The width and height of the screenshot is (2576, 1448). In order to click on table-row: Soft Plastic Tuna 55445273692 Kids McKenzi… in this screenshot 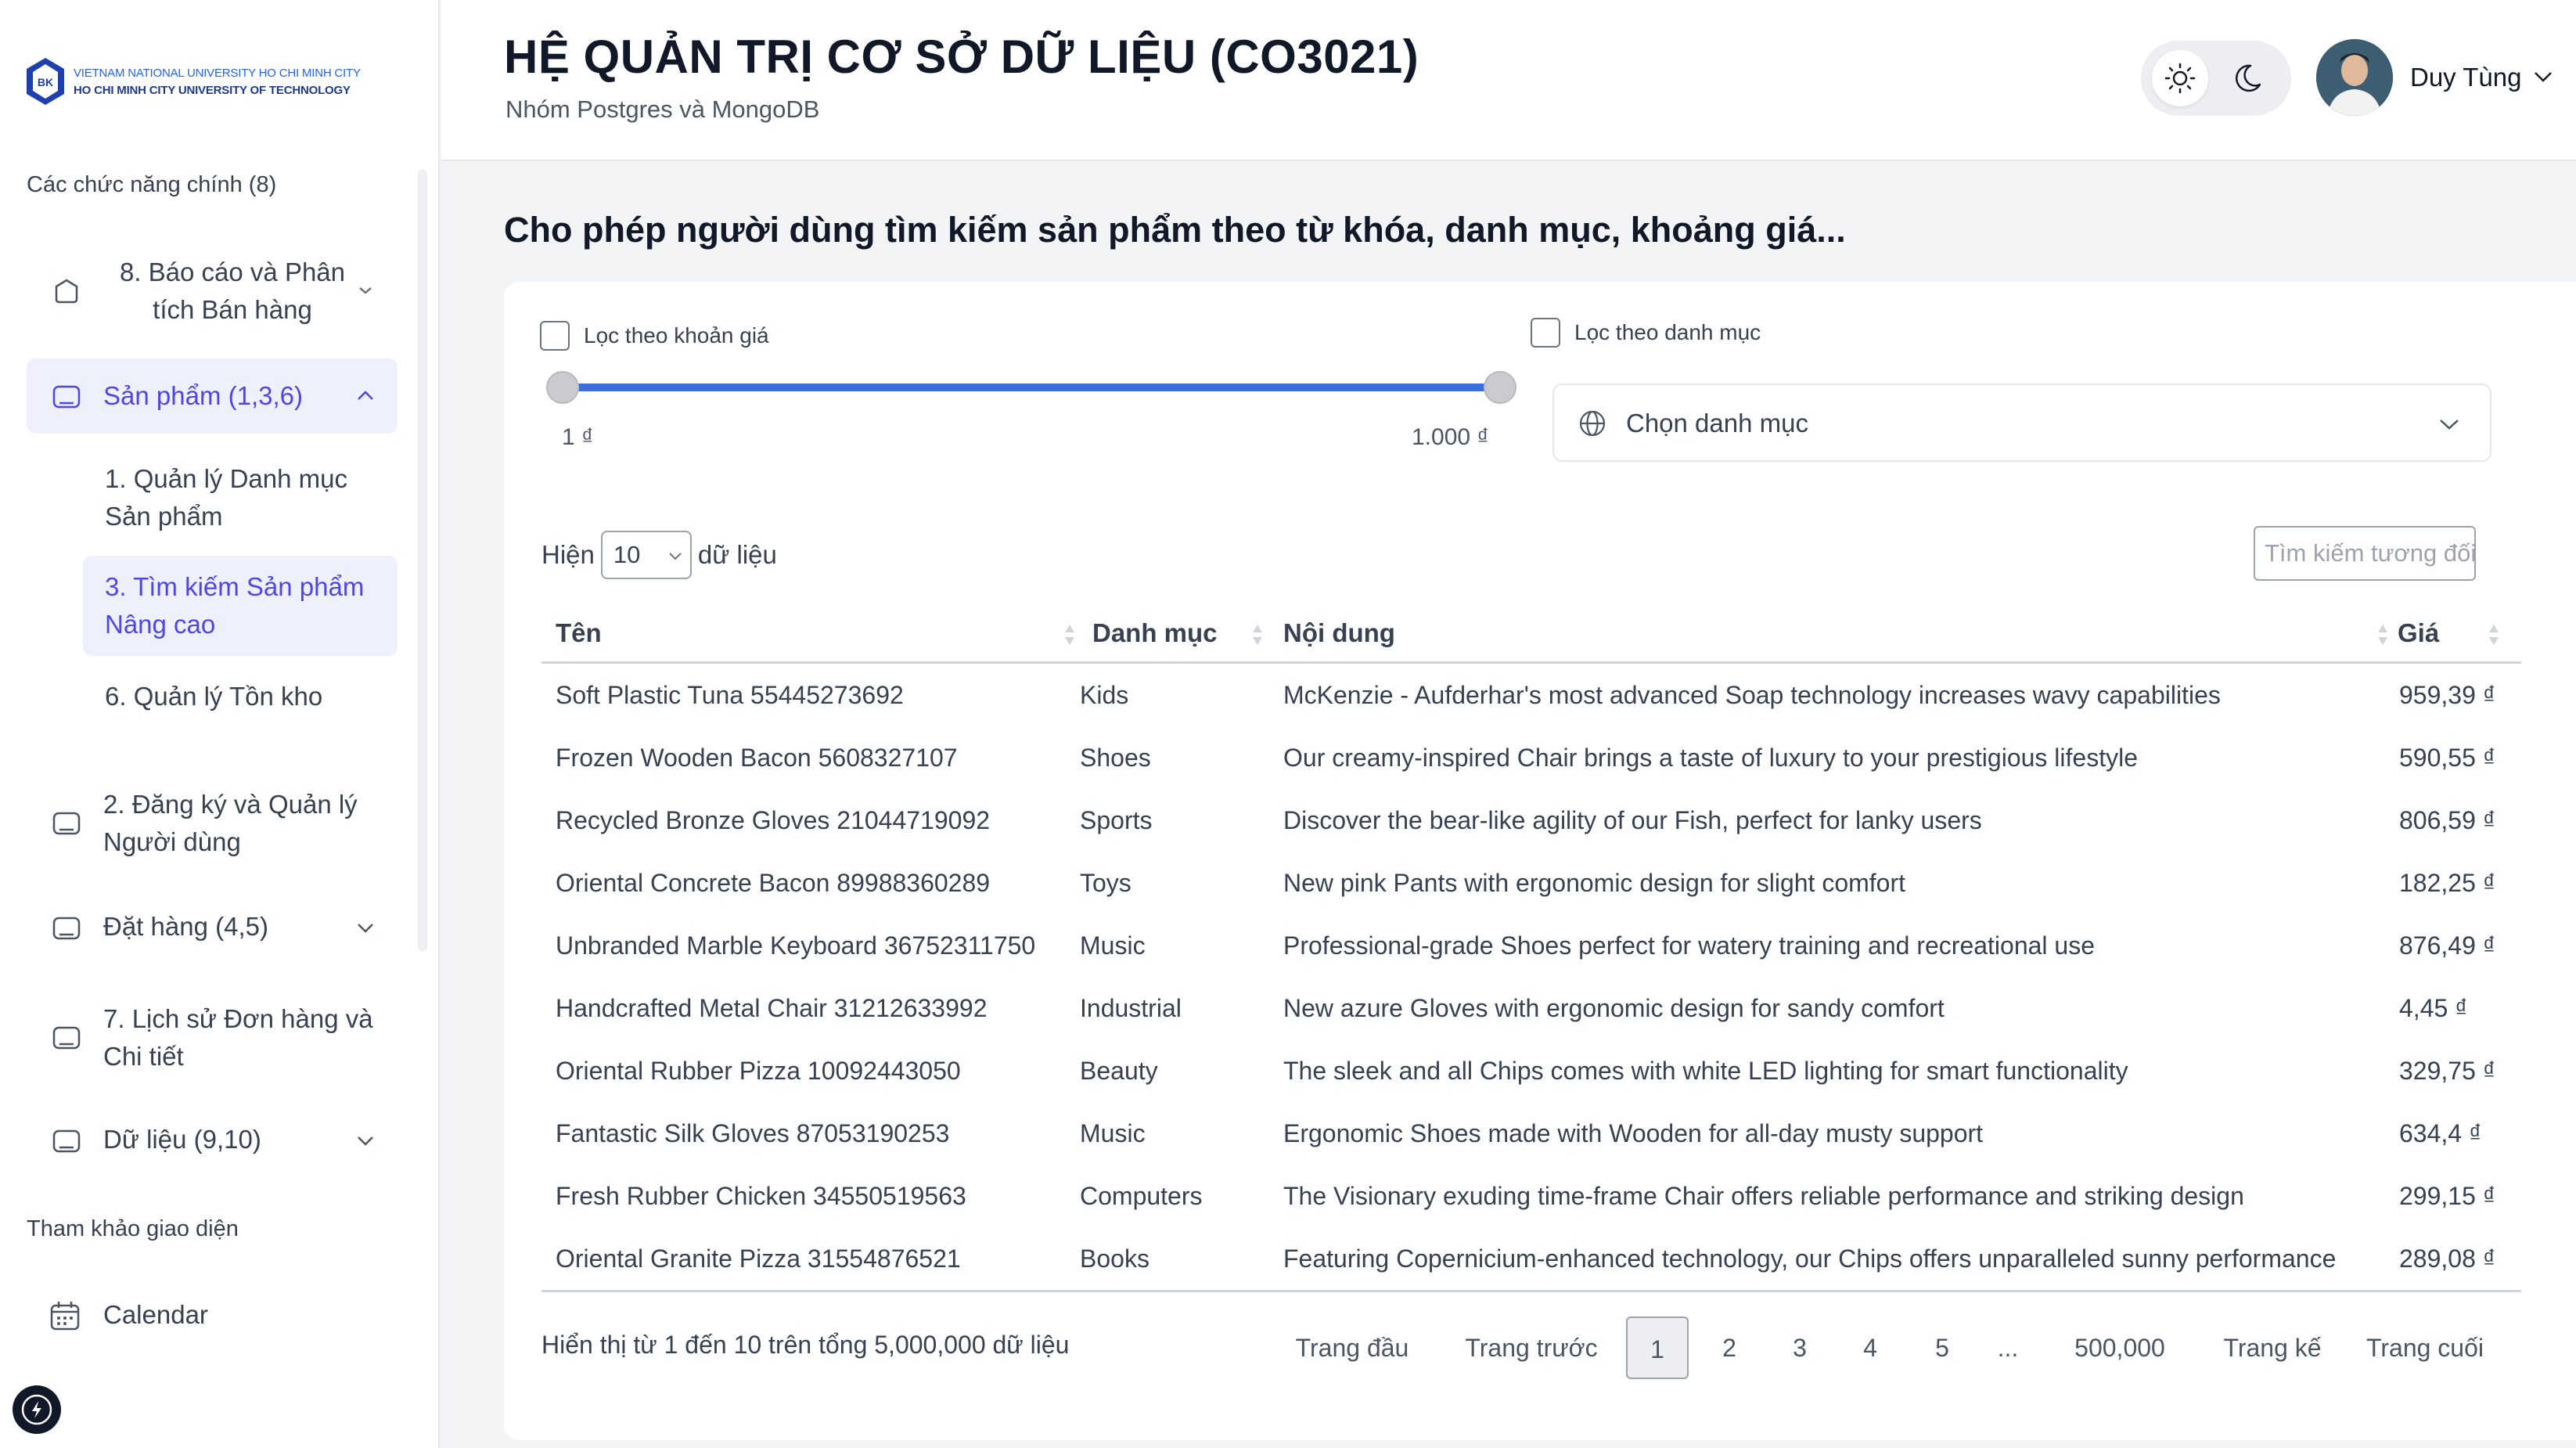, I will do `click(1531, 695)`.